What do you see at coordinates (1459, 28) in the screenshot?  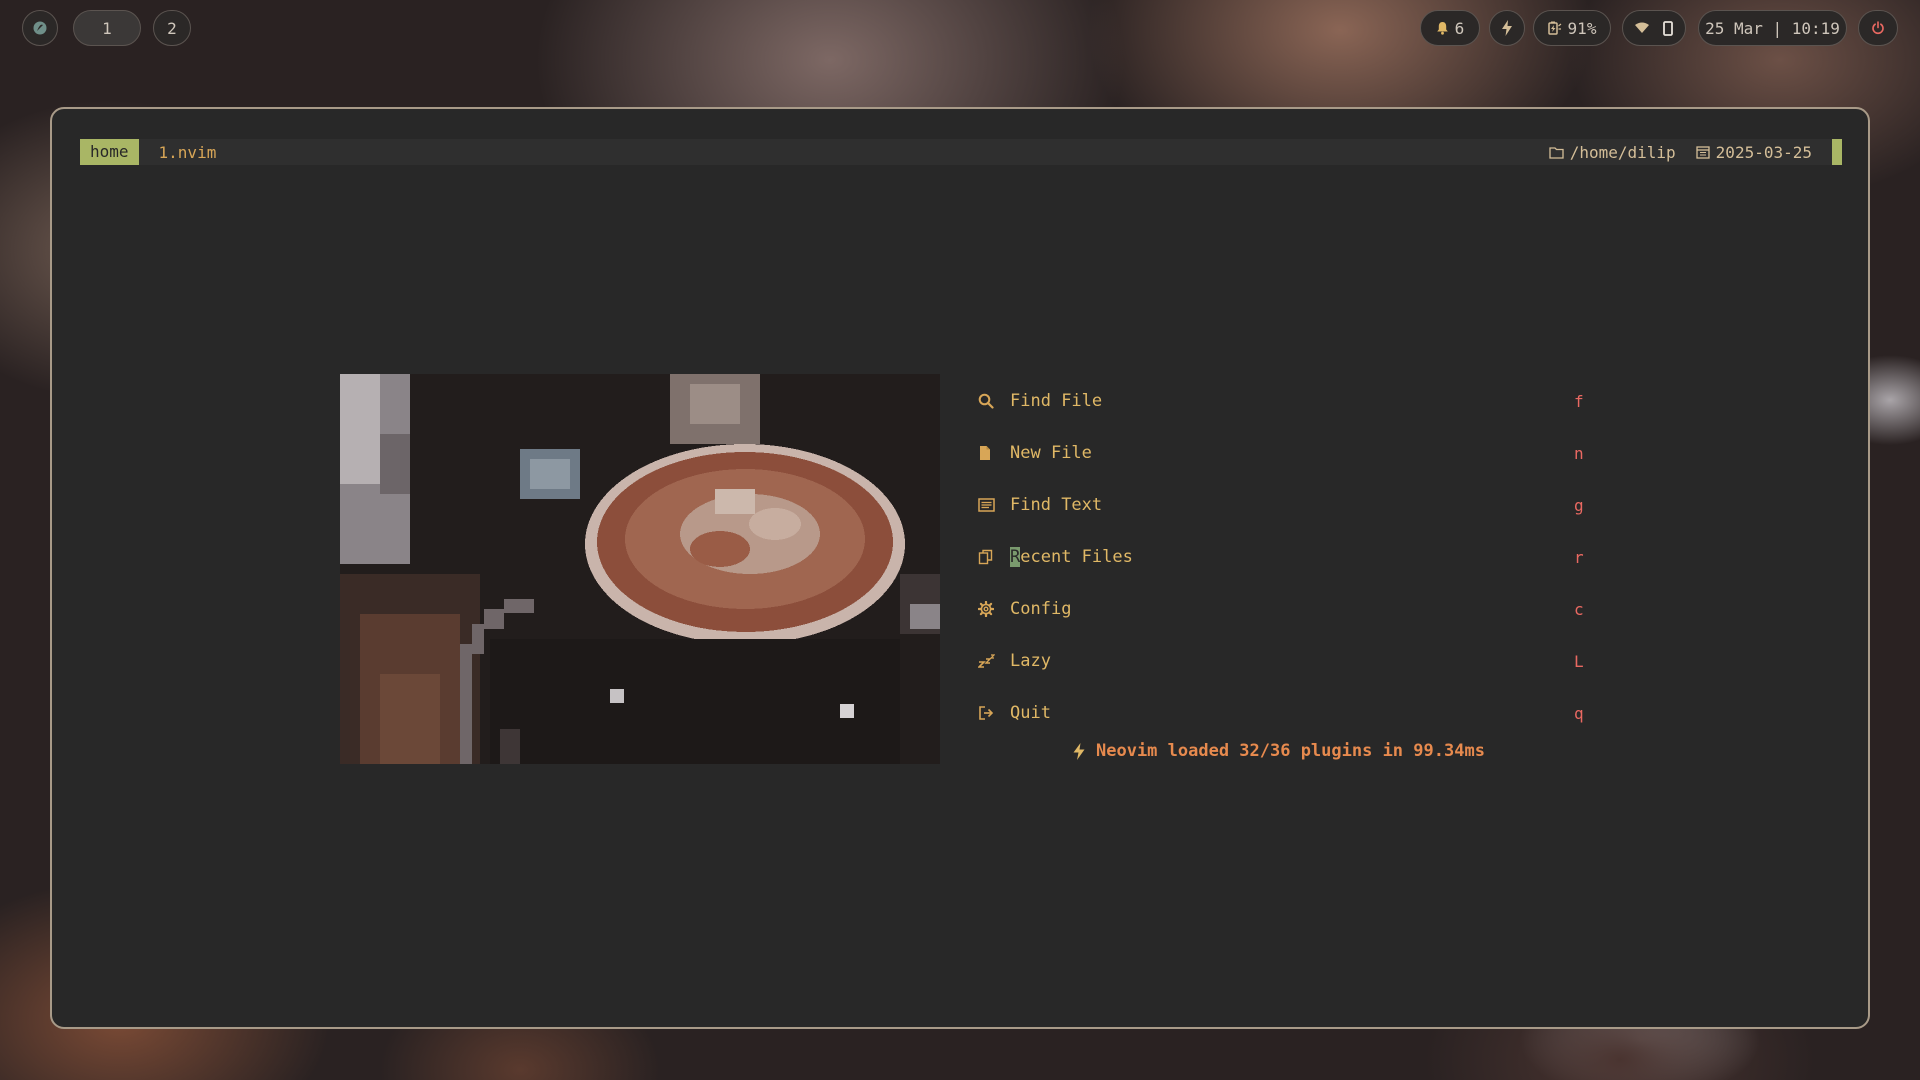 I see `notification-count: 6` at bounding box center [1459, 28].